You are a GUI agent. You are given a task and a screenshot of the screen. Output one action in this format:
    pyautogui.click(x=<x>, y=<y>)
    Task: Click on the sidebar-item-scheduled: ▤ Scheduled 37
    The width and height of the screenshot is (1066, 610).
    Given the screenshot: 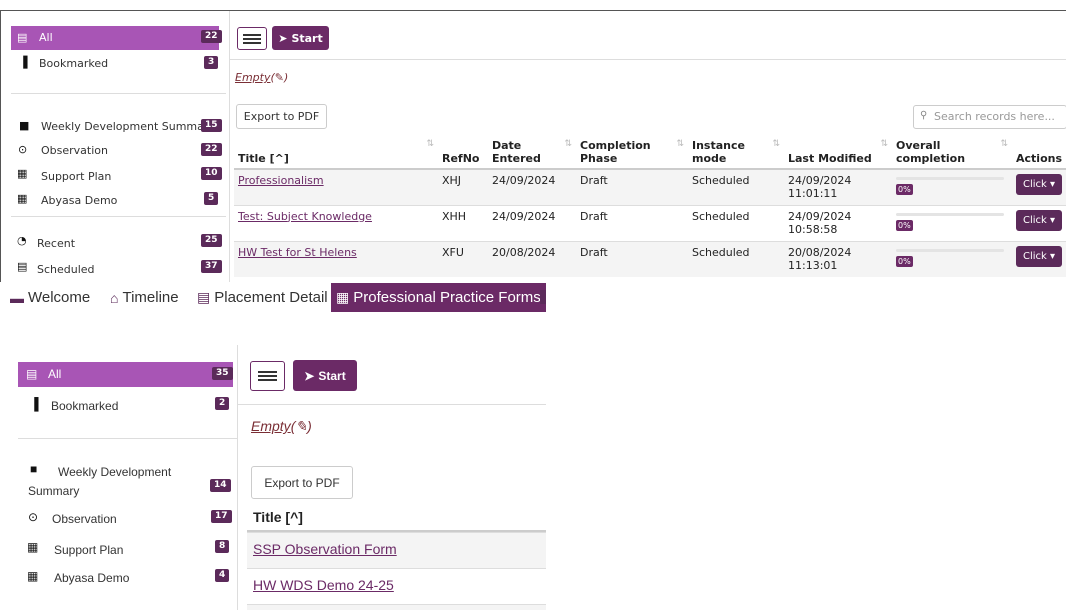 What is the action you would take?
    pyautogui.click(x=116, y=269)
    